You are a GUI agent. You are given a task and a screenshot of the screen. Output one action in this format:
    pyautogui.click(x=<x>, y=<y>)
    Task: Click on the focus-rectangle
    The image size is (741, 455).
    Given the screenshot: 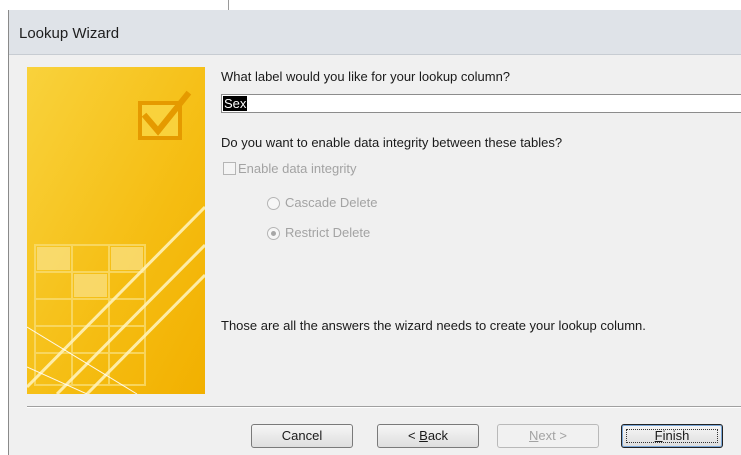 What is the action you would take?
    pyautogui.click(x=672, y=436)
    